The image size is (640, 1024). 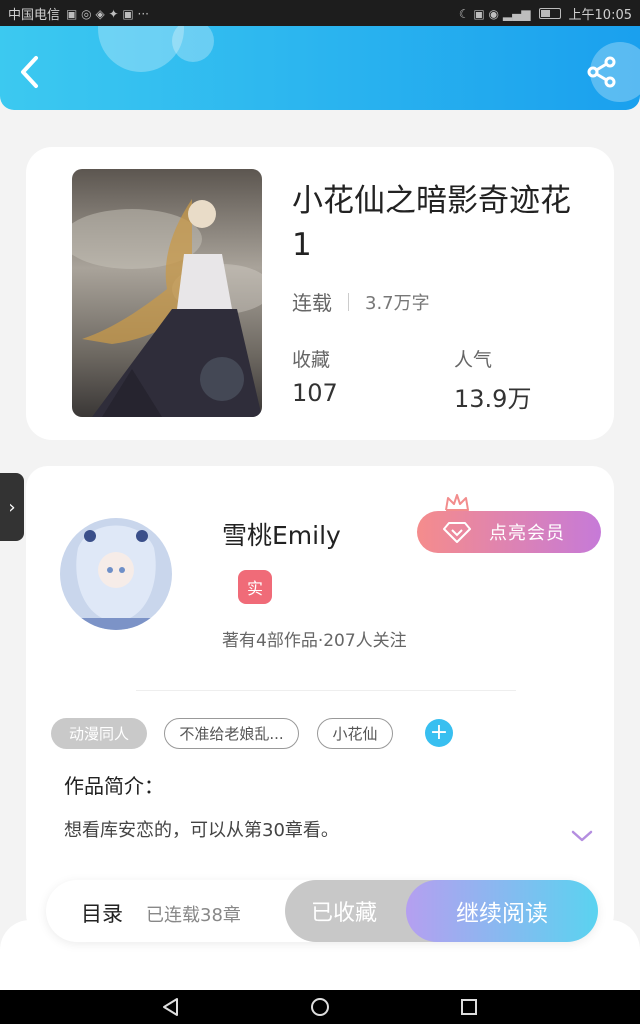 I want to click on activate-vip-button: 点亮会员, so click(x=509, y=532).